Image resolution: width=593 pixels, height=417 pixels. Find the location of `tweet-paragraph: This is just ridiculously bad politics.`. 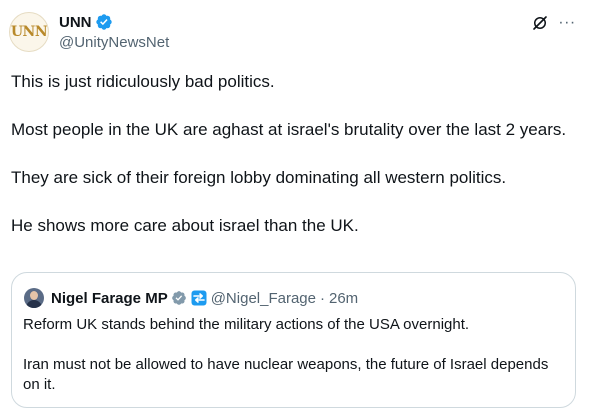

tweet-paragraph: This is just ridiculously bad politics. is located at coordinates (143, 81).